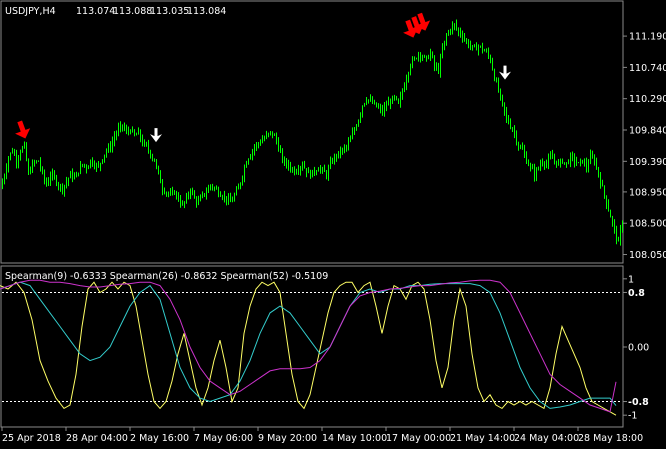 The image size is (666, 449). Describe the element at coordinates (638, 402) in the screenshot. I see `indicator-tick-label: -0.8` at that location.